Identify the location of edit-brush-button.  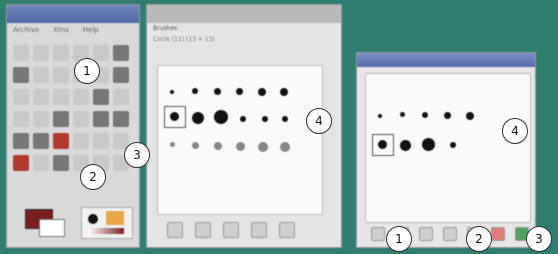
(175, 230).